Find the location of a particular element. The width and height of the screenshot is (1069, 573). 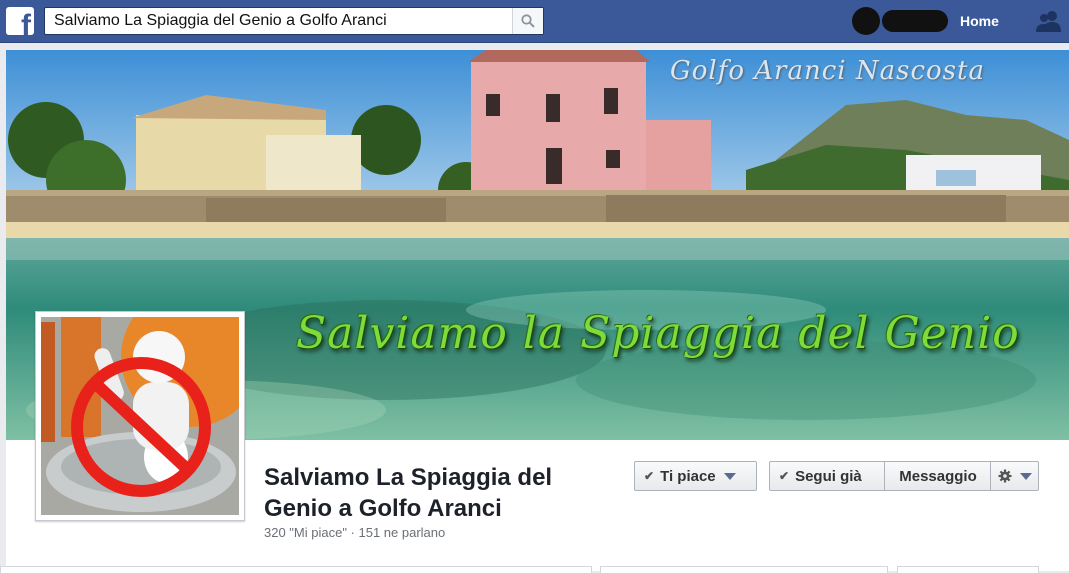

like-label: Ti piace is located at coordinates (688, 476).